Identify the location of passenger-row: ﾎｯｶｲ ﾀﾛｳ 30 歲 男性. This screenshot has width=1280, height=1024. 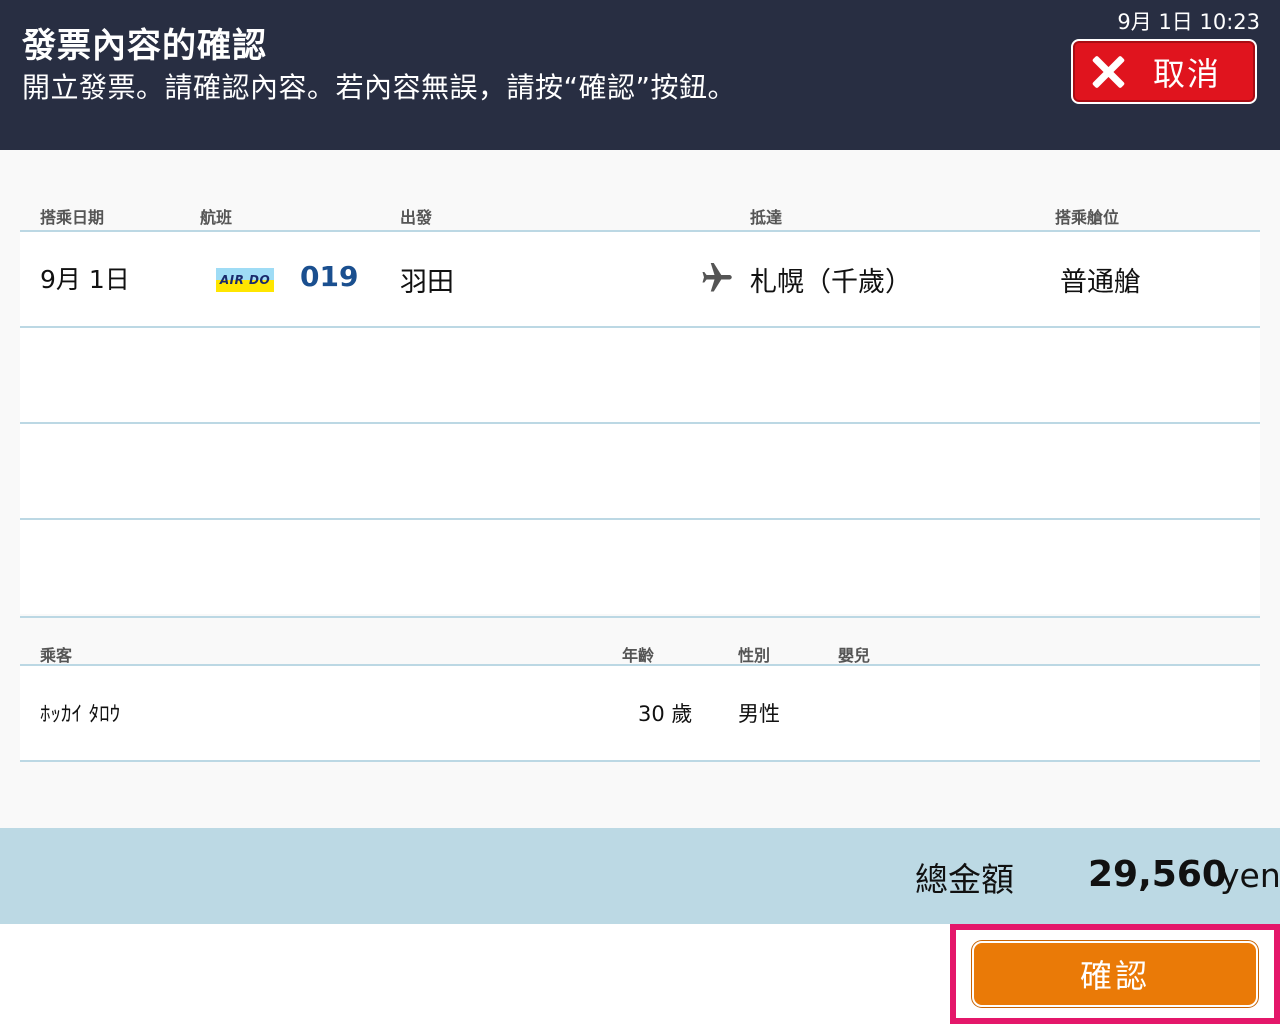
(640, 713).